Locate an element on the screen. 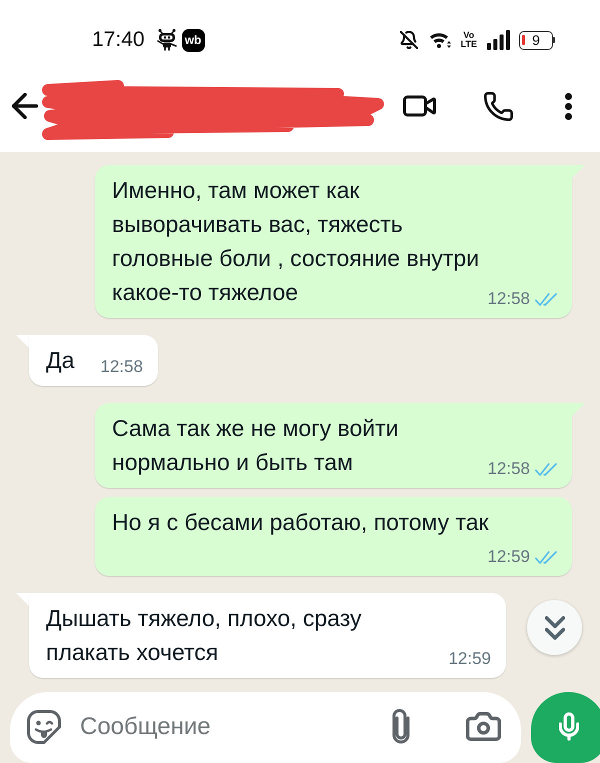  robot-icon is located at coordinates (166, 40).